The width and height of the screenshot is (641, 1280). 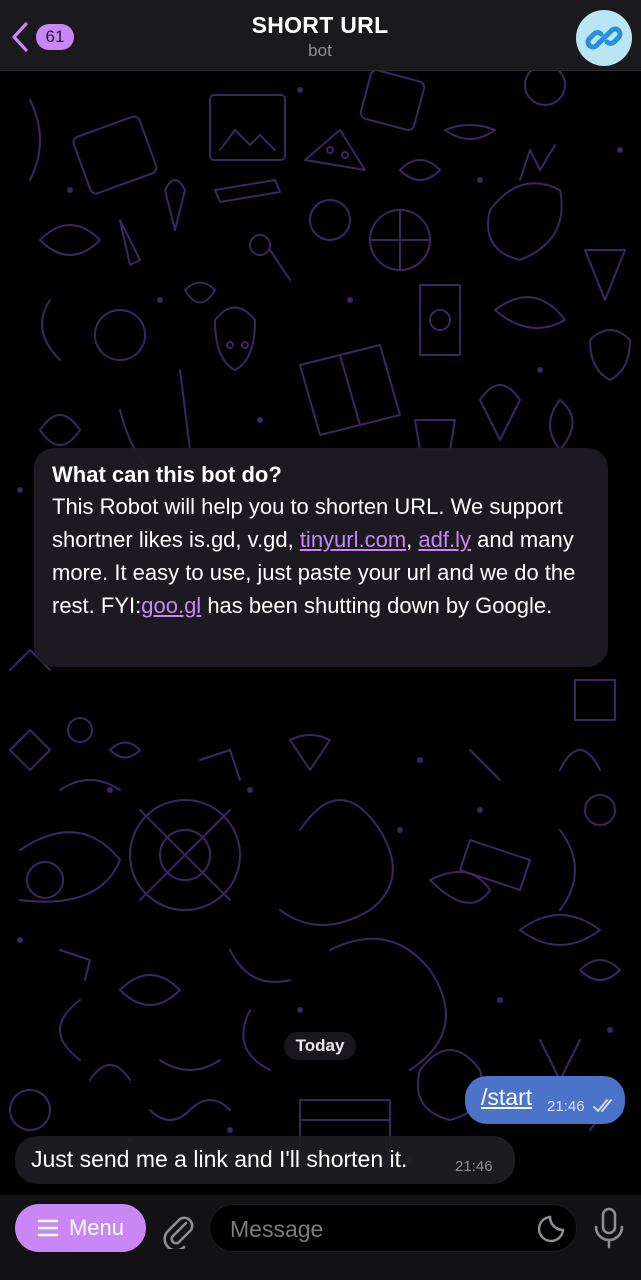 I want to click on chat-header: 61 SHORT URL bot, so click(x=320, y=35).